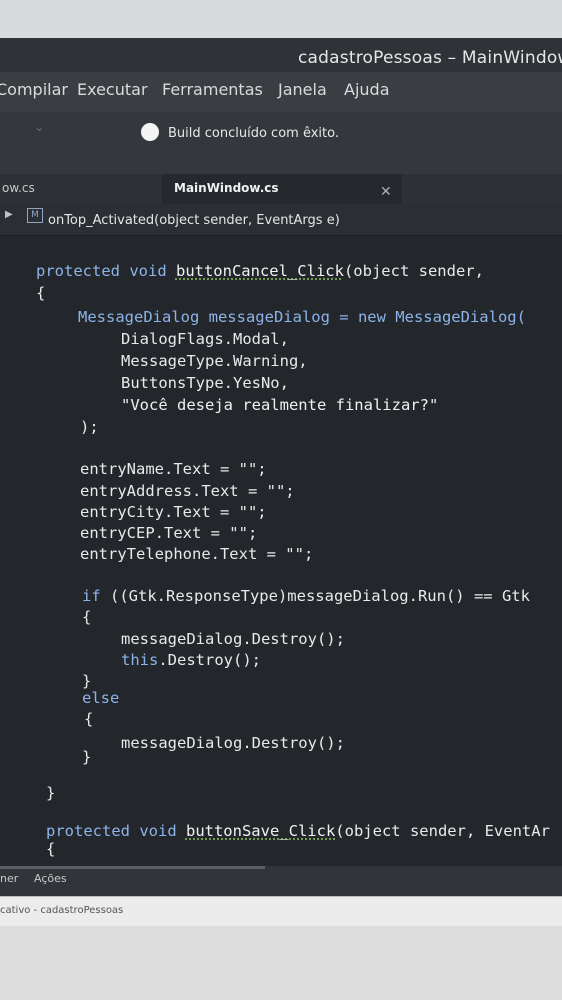  I want to click on code-keyword-this: this, so click(140, 660).